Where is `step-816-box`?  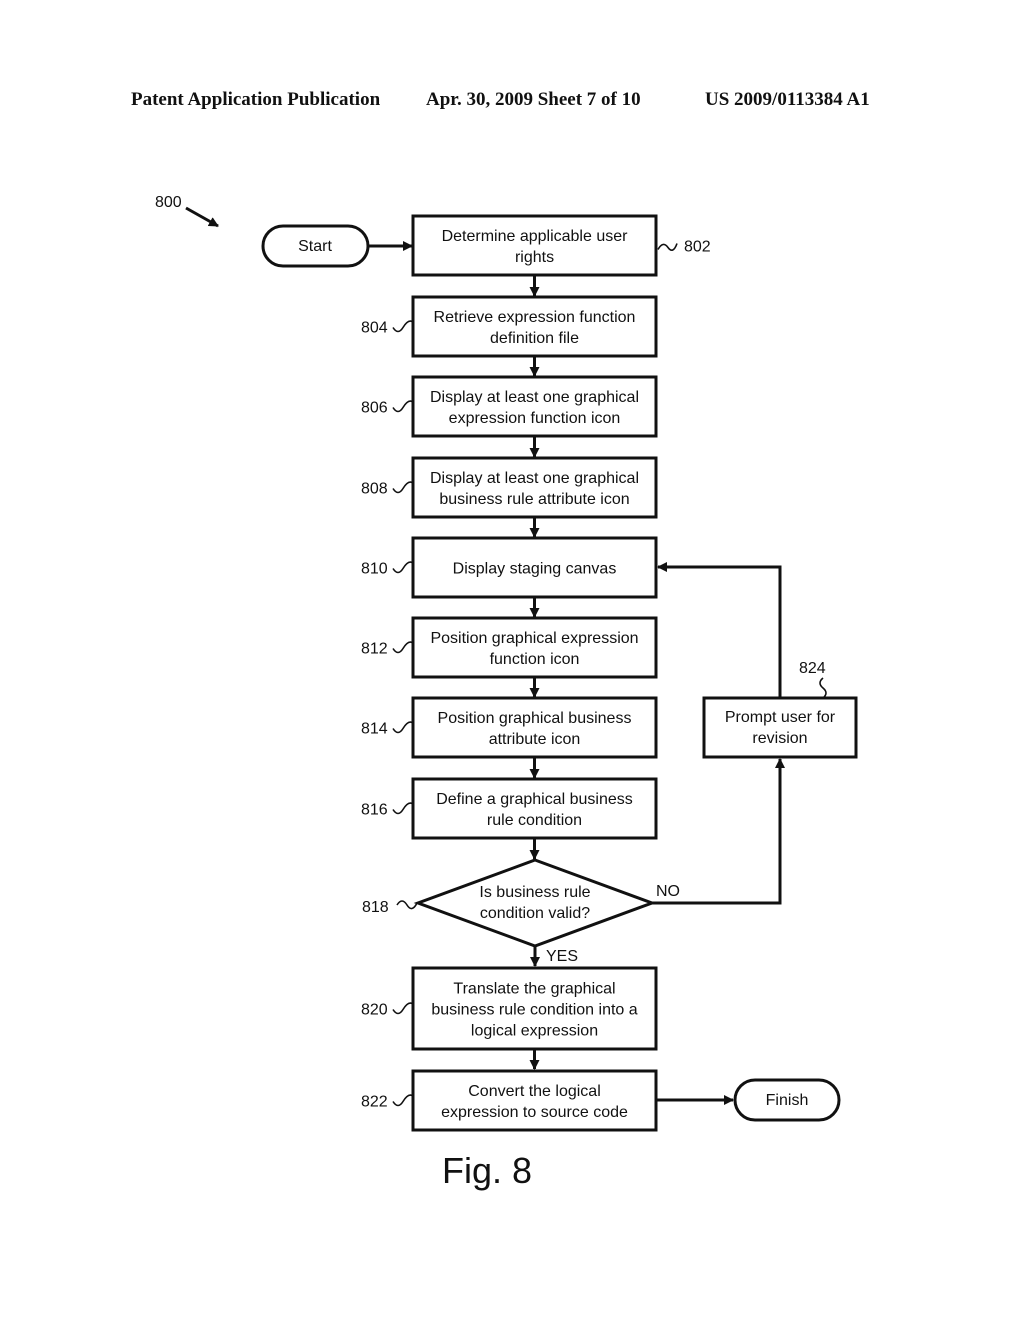
step-816-box is located at coordinates (534, 808).